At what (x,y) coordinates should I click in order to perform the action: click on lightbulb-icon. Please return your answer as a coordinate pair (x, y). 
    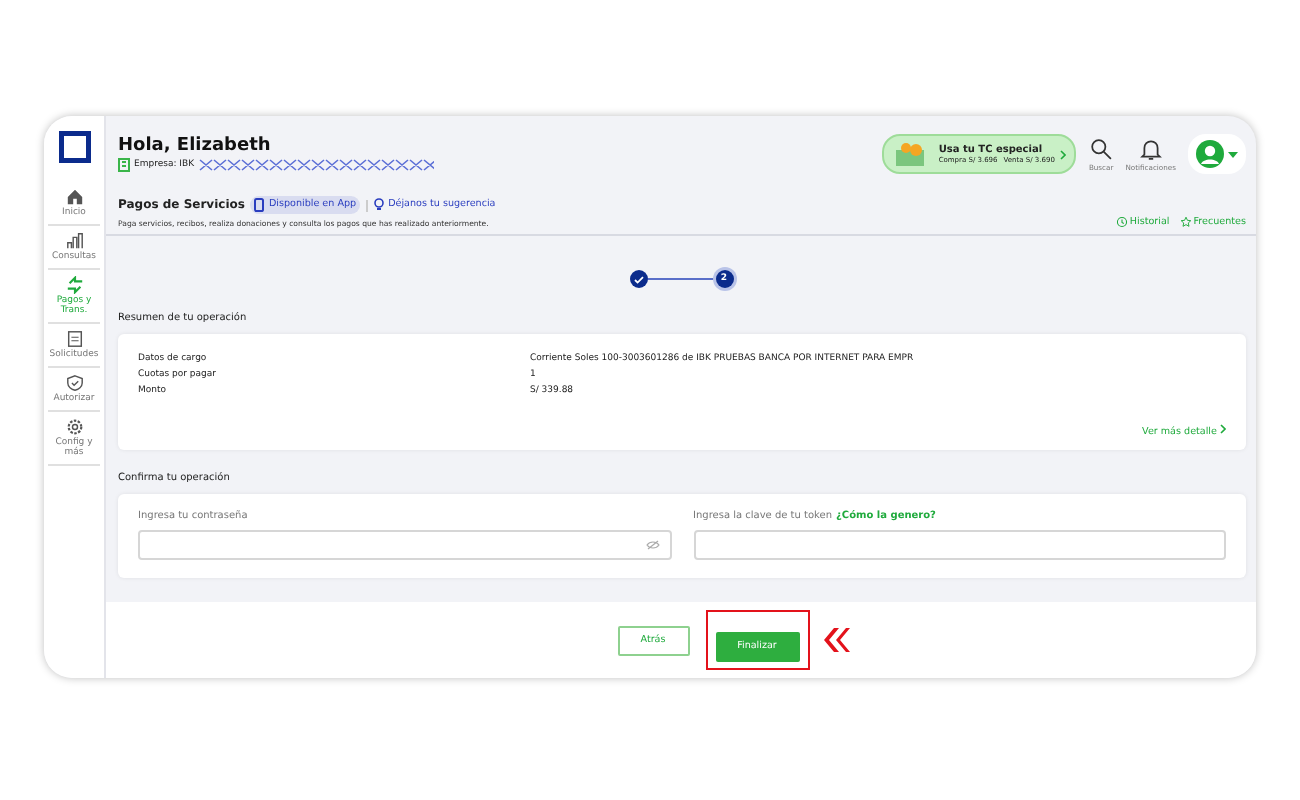
    Looking at the image, I should click on (379, 205).